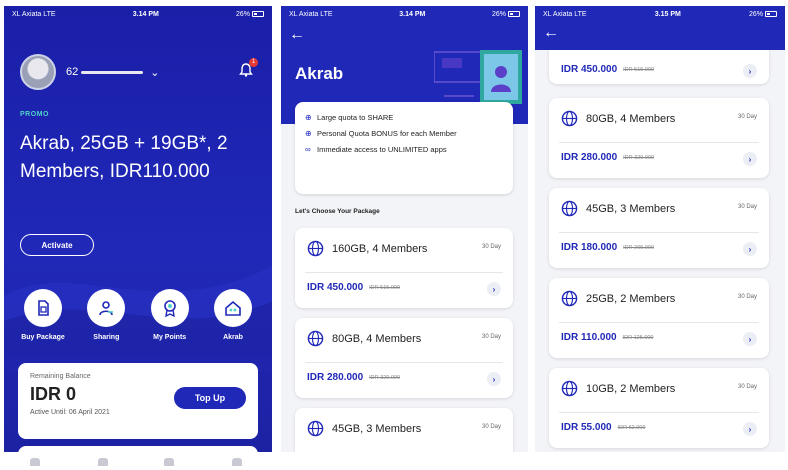  Describe the element at coordinates (639, 69) in the screenshot. I see `old-price: IDR 515.000` at that location.